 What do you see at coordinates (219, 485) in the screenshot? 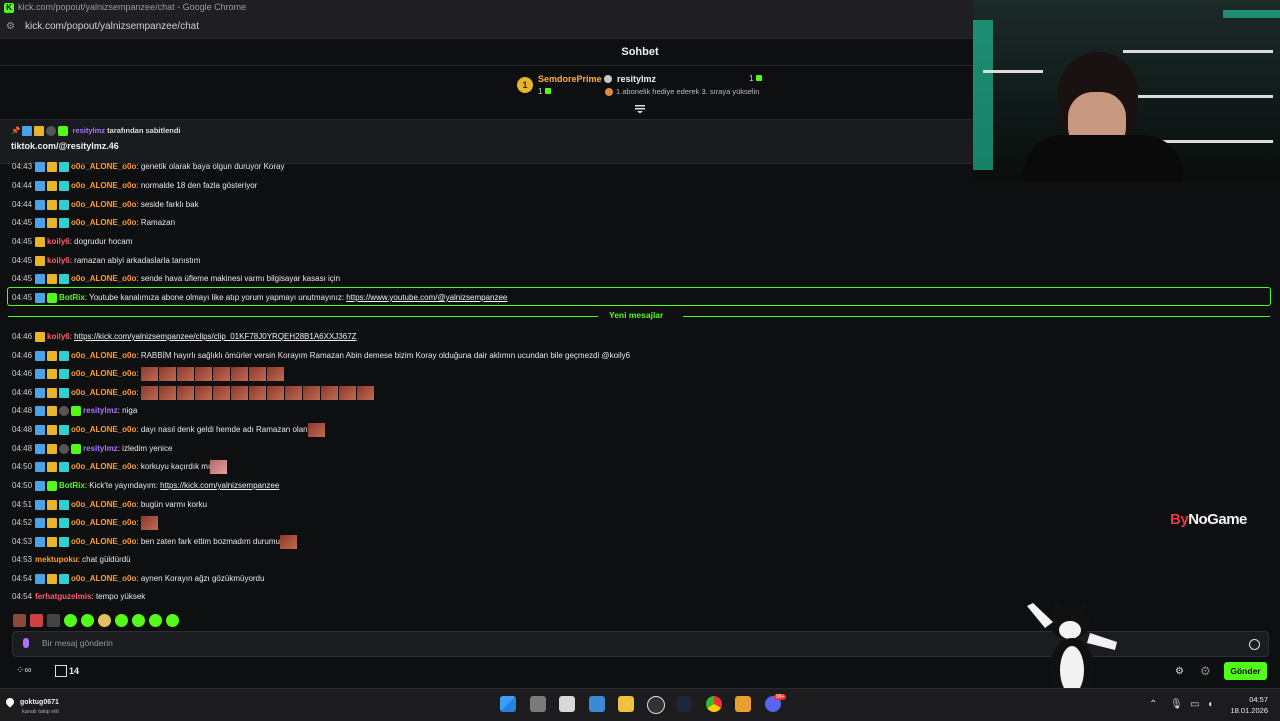
I see `message-link: https://kick.com/yalnizsempanzee` at bounding box center [219, 485].